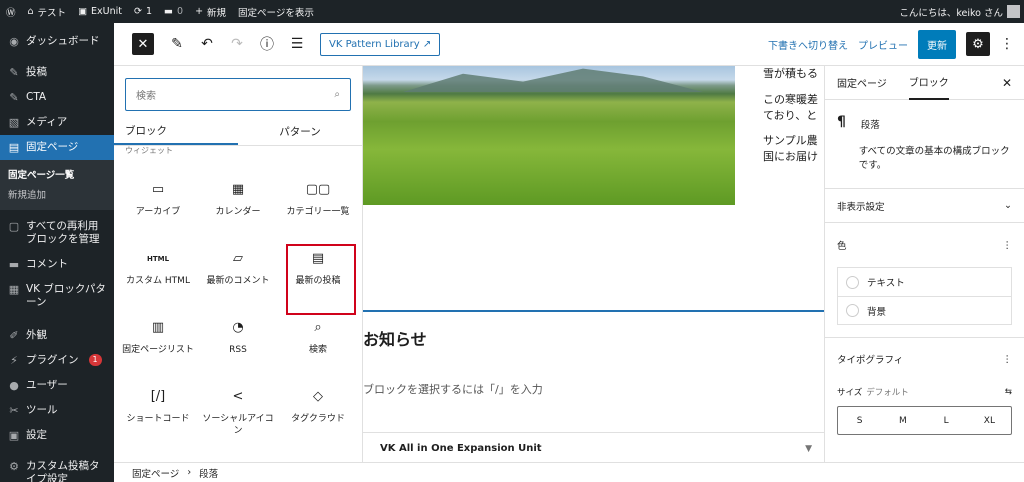 Image resolution: width=1024 pixels, height=482 pixels. Describe the element at coordinates (902, 420) in the screenshot. I see `size-option-m: M` at that location.